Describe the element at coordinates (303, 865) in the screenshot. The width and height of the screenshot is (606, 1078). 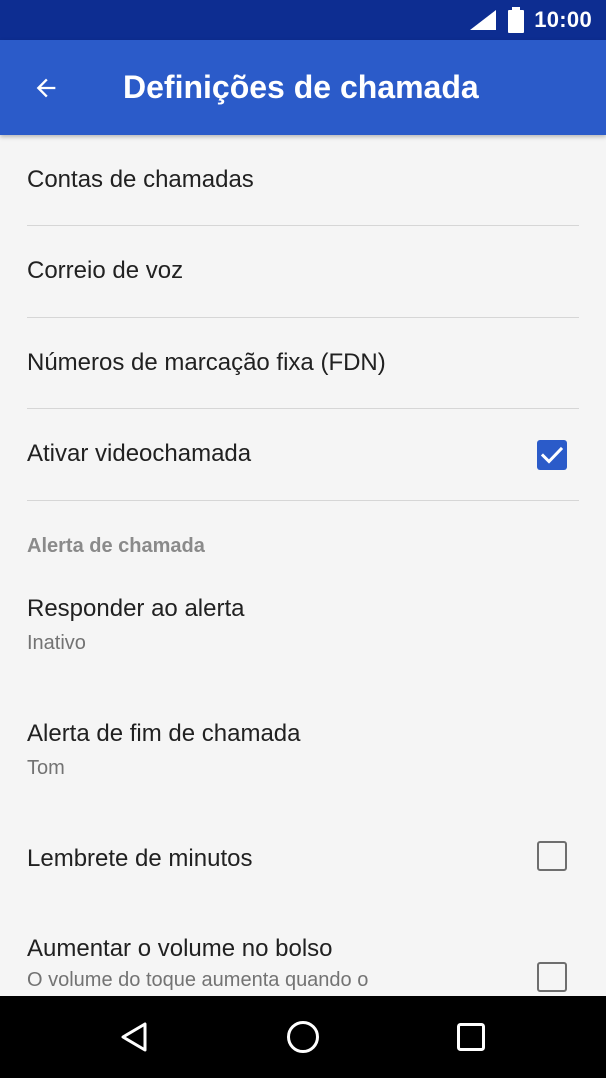
I see `setting-lembrete-de-minutos: Lembrete de minutos` at that location.